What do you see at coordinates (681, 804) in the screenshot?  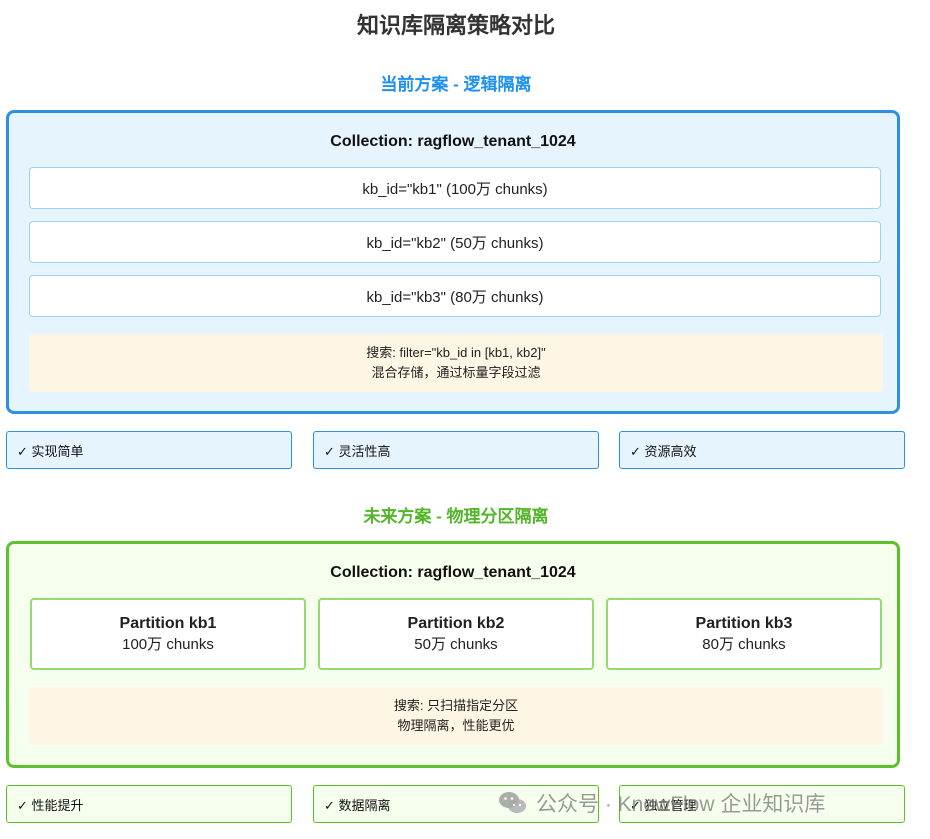 I see `watermark-text: 公众号 · KnowFlow 企业知识库` at bounding box center [681, 804].